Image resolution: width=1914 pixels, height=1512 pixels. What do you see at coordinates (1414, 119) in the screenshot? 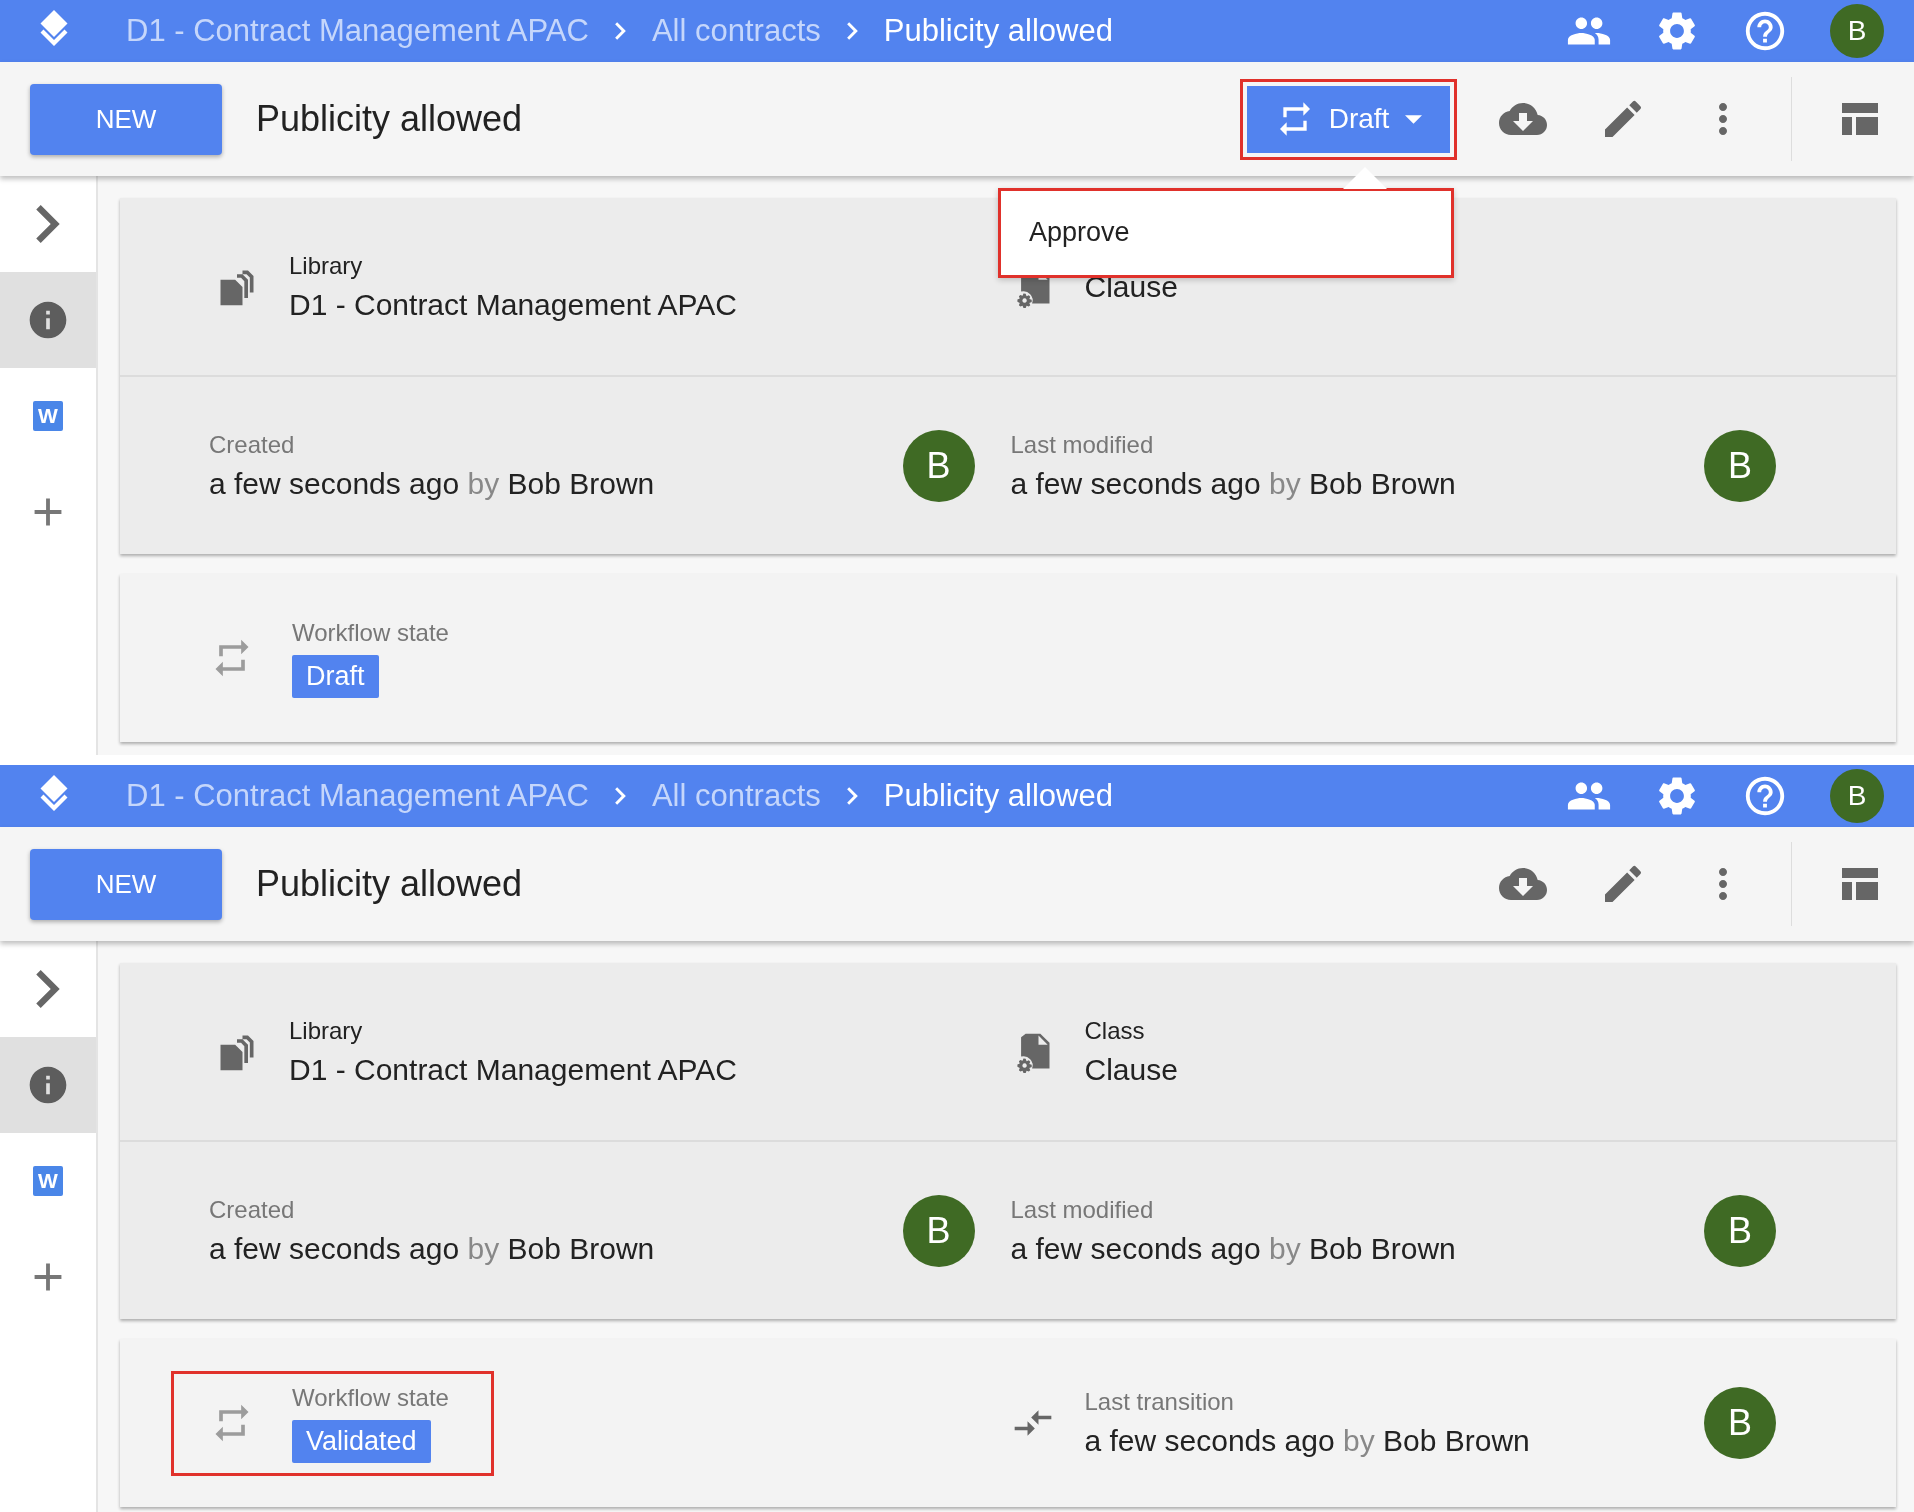
I see `caret-icon` at bounding box center [1414, 119].